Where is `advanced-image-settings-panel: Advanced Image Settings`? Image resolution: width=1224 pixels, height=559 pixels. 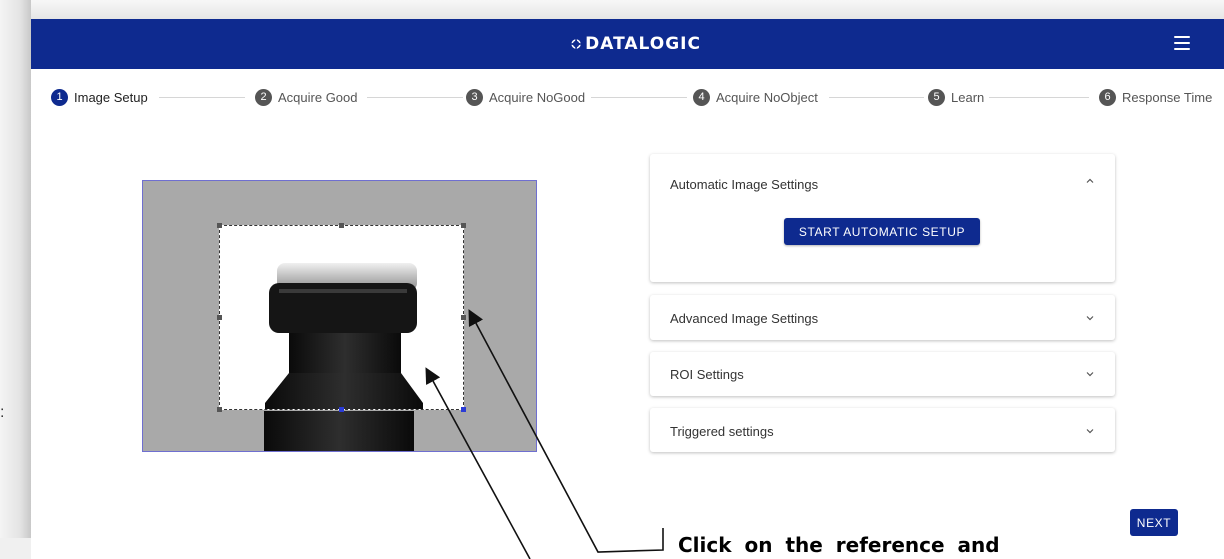 advanced-image-settings-panel: Advanced Image Settings is located at coordinates (882, 317).